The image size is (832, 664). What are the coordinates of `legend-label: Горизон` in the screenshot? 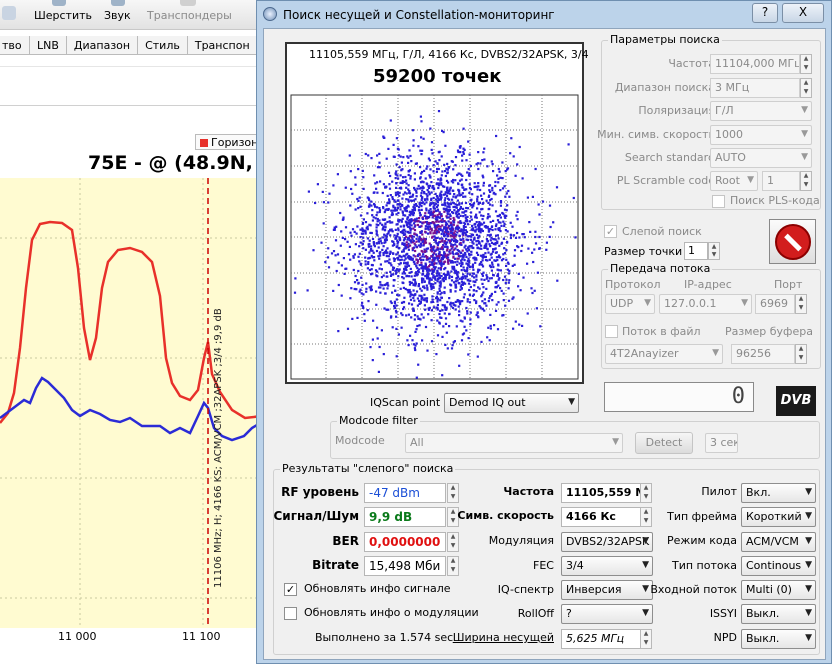 It's located at (235, 142).